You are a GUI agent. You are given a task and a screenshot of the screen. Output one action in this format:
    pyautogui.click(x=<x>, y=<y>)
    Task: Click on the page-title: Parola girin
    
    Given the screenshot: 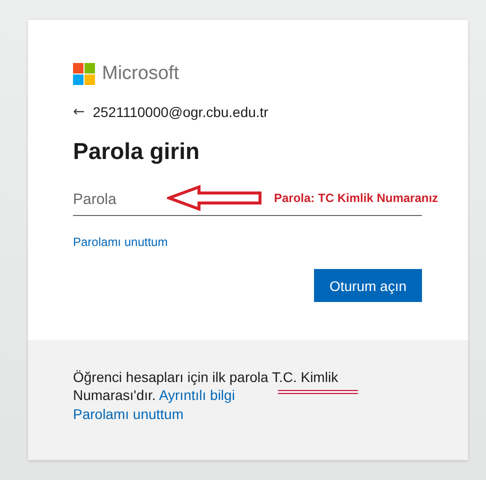 What is the action you would take?
    pyautogui.click(x=137, y=151)
    